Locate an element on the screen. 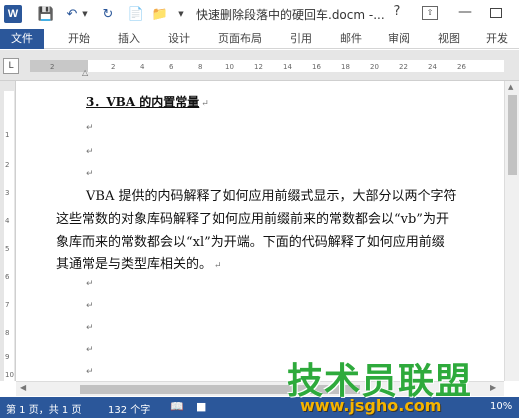 This screenshot has height=418, width=519. body-line: 这些常数的对象库码解释了如何应用前缀前来的常数都会以“vb”为开 is located at coordinates (252, 217).